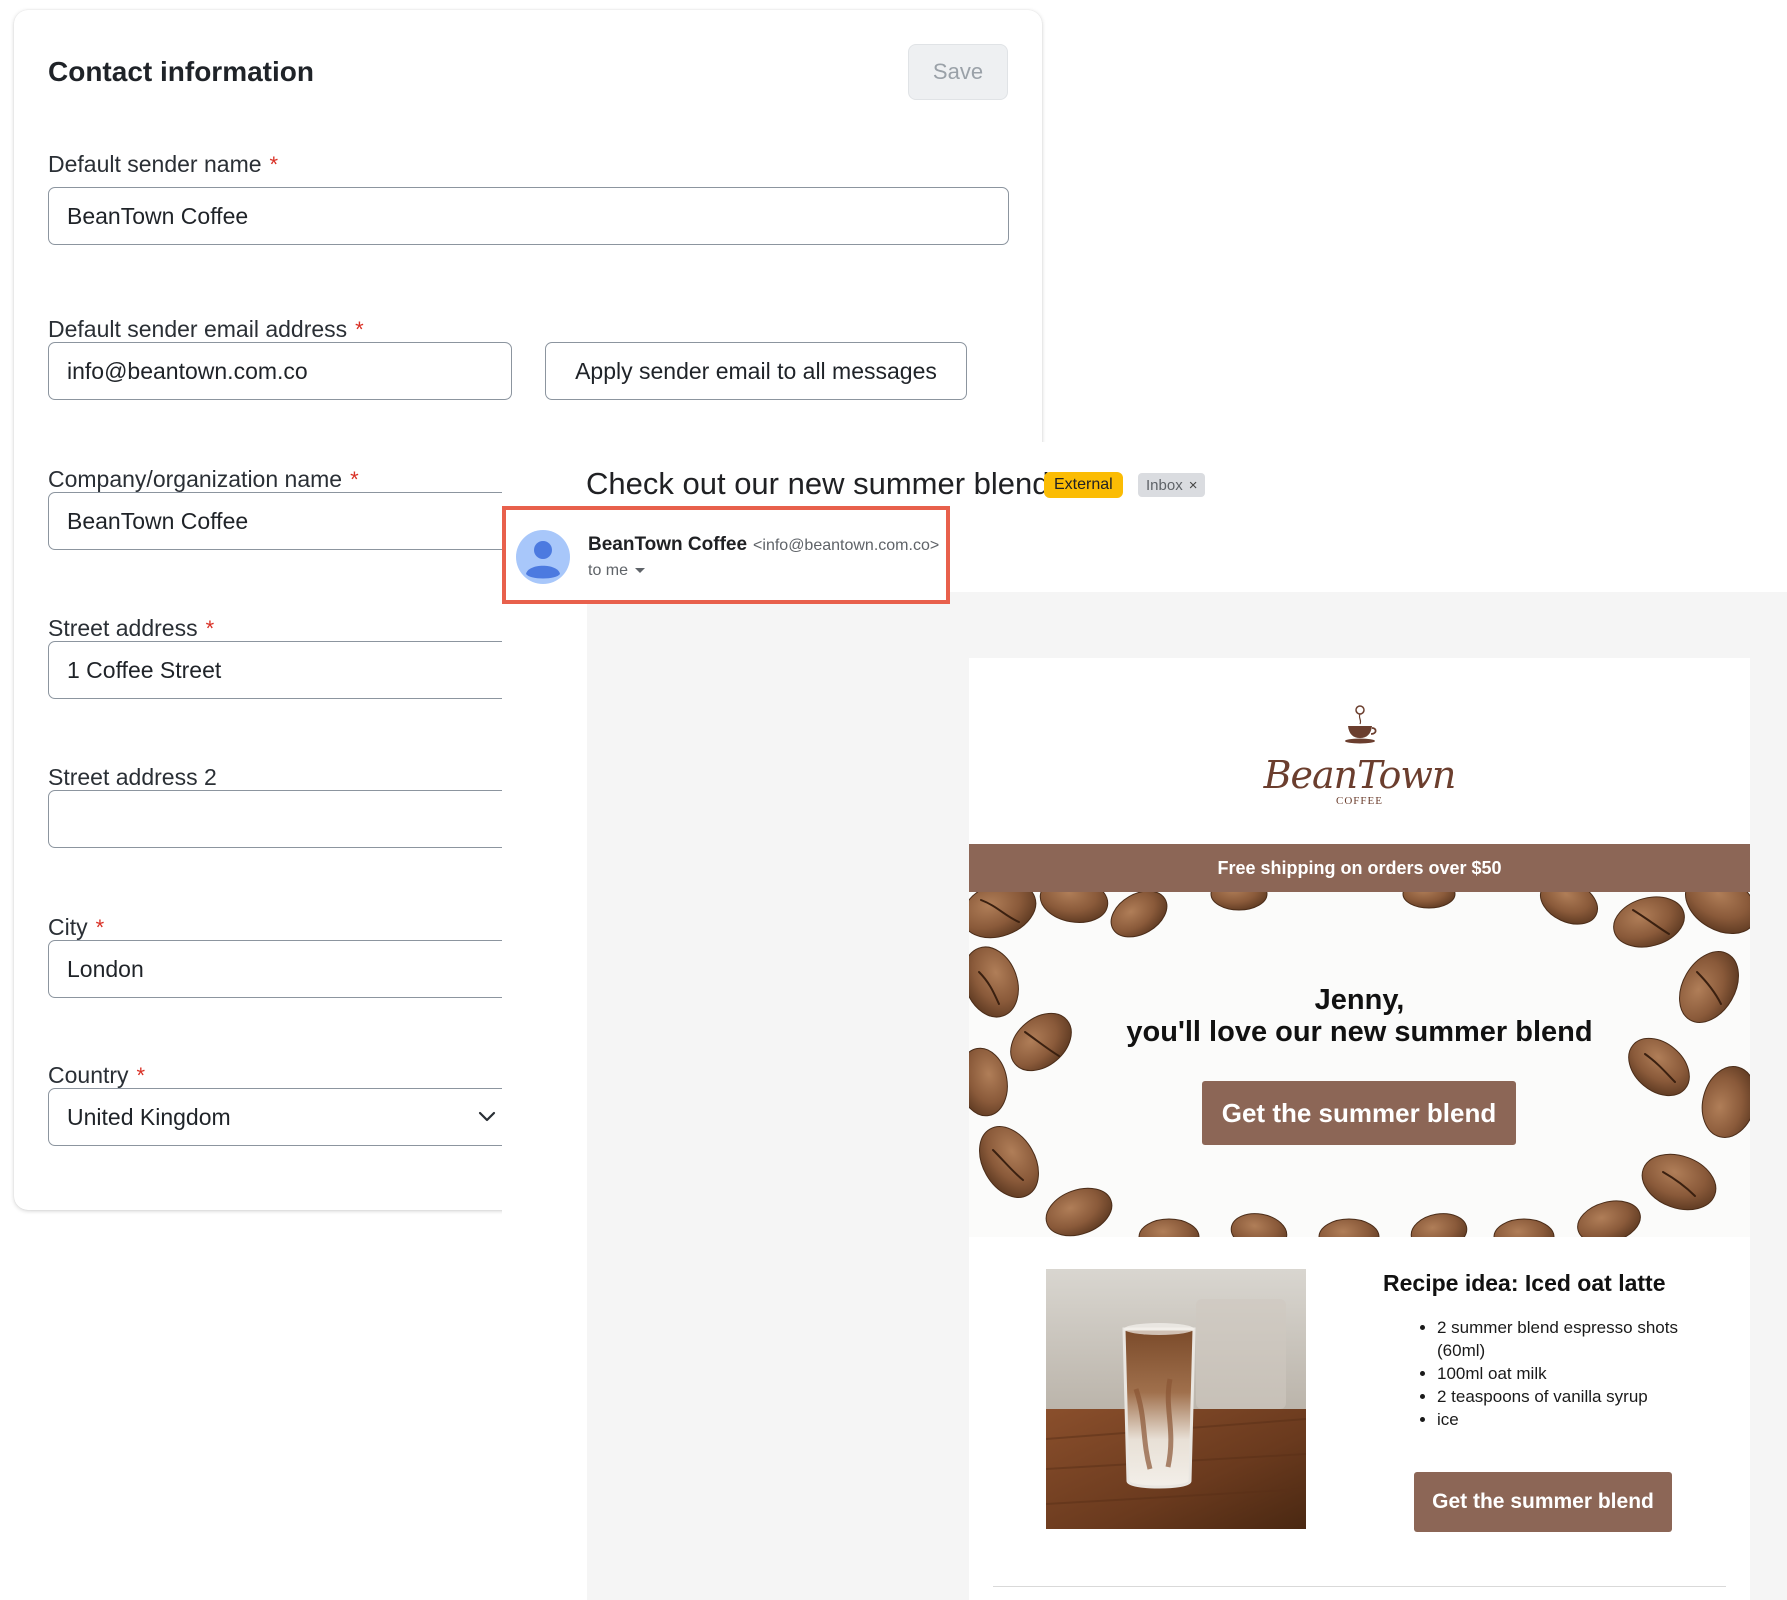  What do you see at coordinates (1359, 1113) in the screenshot?
I see `hero-cta-button: Get the summer blend` at bounding box center [1359, 1113].